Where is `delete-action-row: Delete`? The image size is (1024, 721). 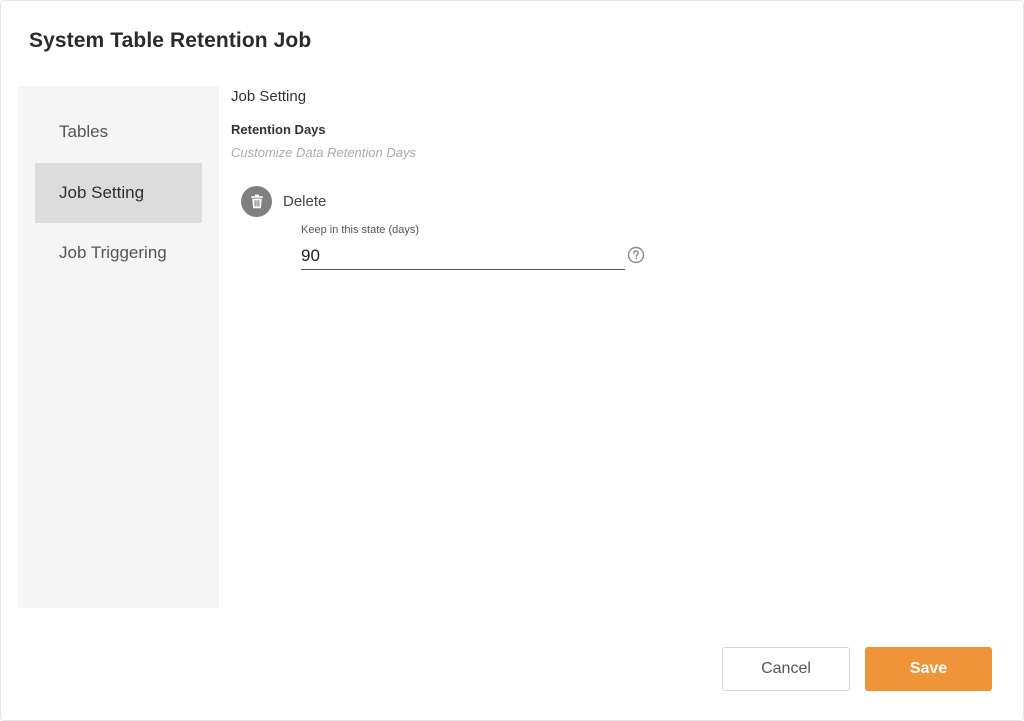
delete-action-row: Delete is located at coordinates (283, 201).